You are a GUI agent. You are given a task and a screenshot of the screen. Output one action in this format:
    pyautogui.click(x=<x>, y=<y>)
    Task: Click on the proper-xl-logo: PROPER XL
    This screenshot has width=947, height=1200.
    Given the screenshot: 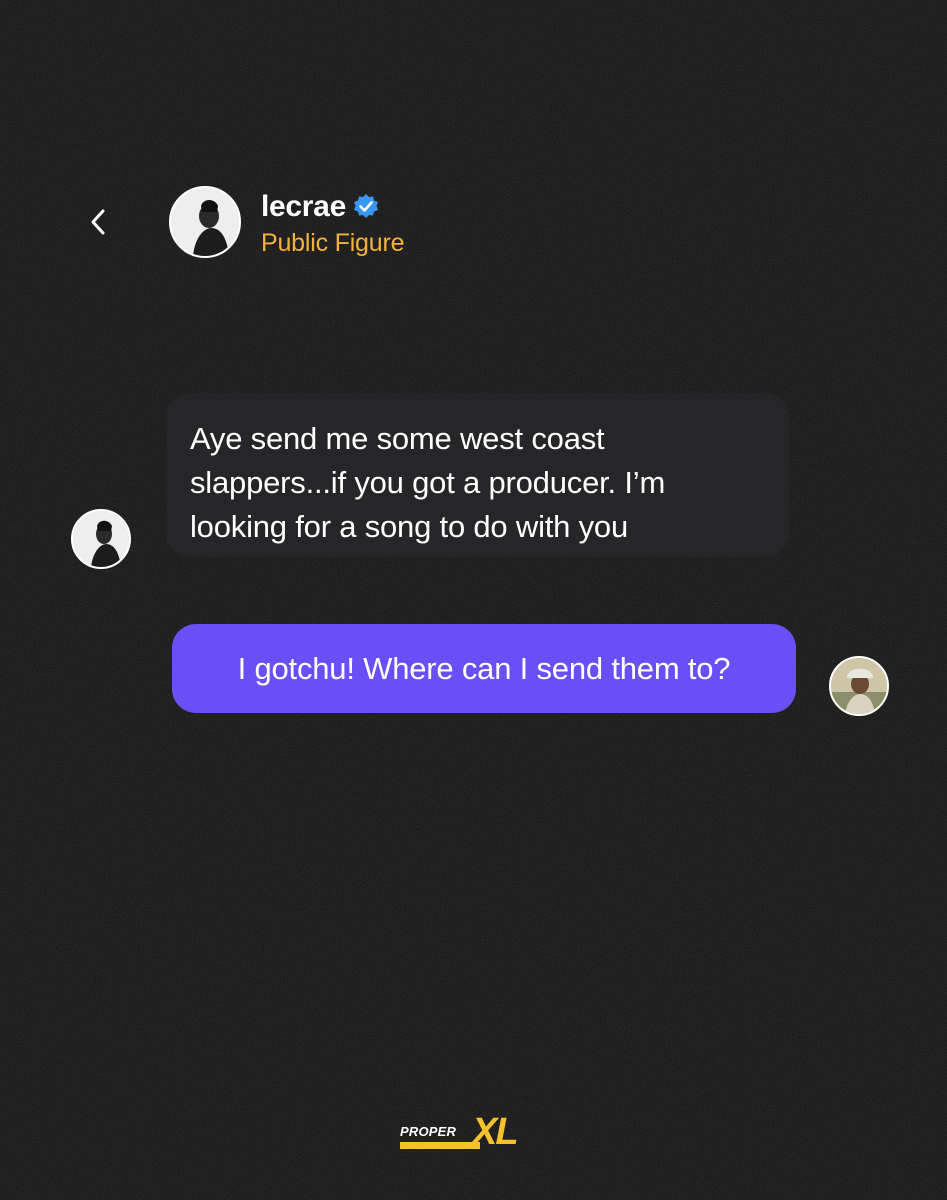 What is the action you would take?
    pyautogui.click(x=475, y=1134)
    